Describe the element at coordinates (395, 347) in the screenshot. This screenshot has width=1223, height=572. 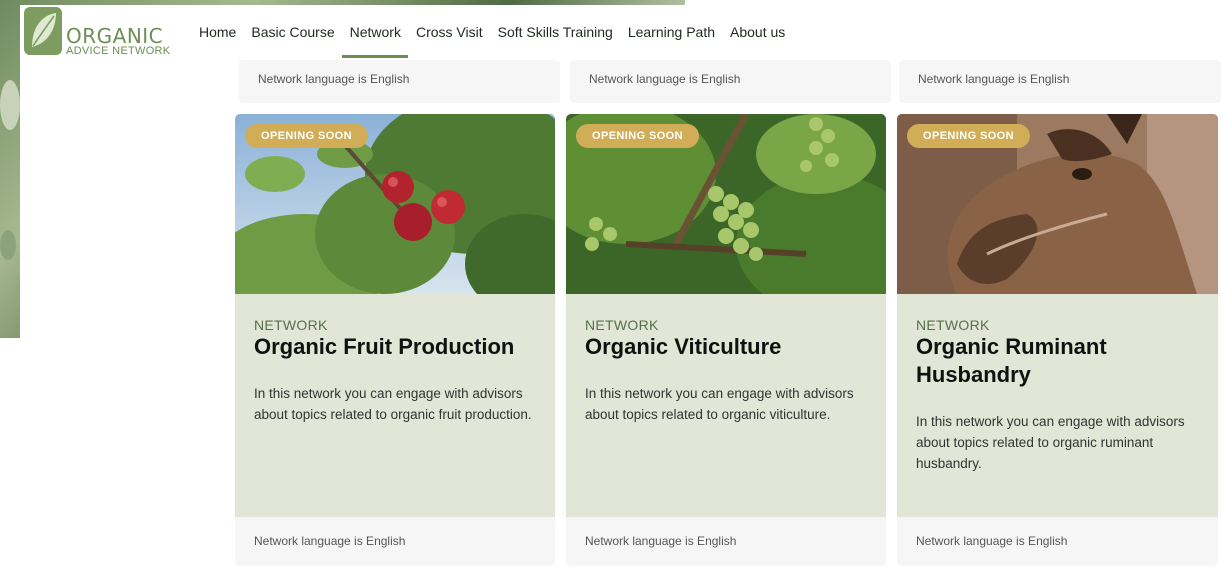
I see `card-title: Organic Fruit Production` at that location.